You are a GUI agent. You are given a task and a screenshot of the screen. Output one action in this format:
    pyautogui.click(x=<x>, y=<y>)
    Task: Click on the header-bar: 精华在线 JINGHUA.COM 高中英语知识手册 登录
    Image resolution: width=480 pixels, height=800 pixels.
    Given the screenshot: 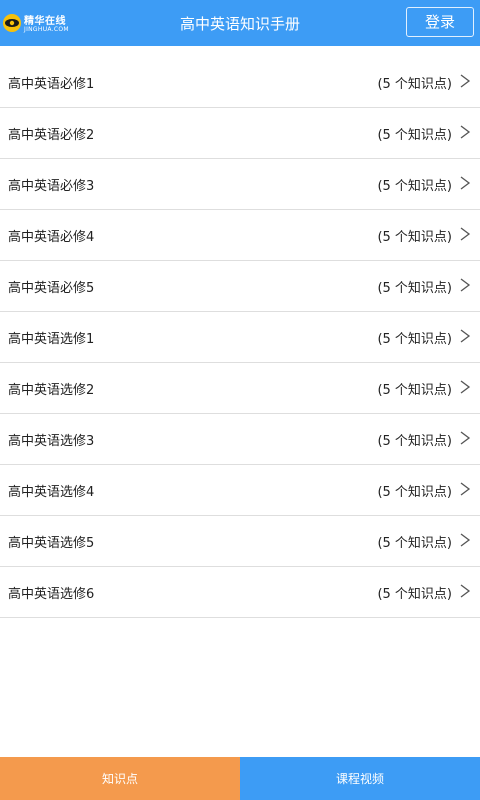 What is the action you would take?
    pyautogui.click(x=240, y=23)
    